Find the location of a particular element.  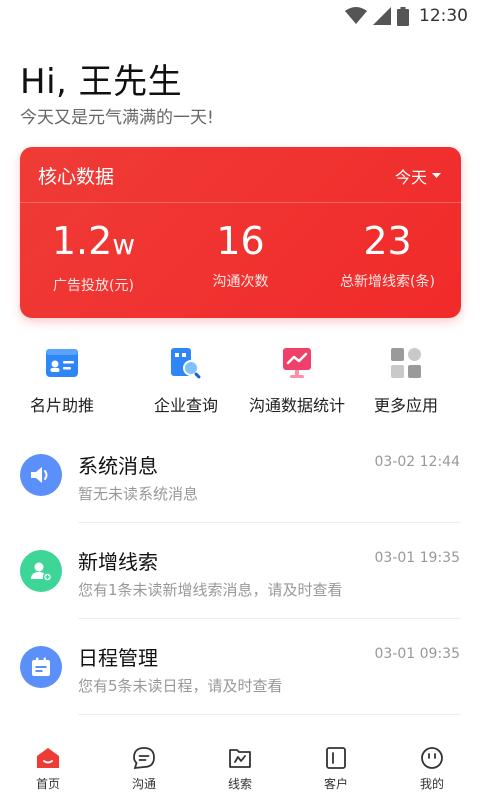

stat-number: 16 is located at coordinates (240, 241).